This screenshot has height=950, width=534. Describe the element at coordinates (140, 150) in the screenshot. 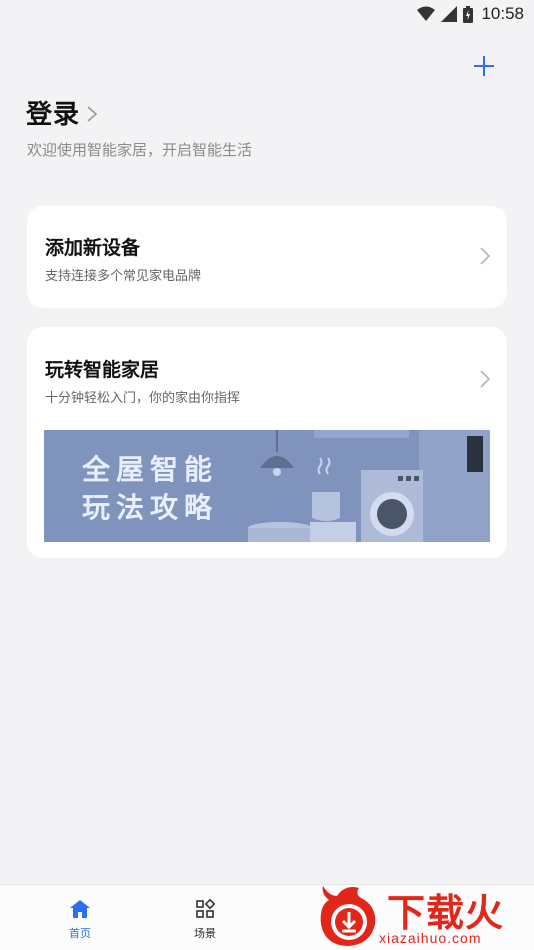

I see `login-subtitle: 欢迎使用智能家居，开启智能生活` at that location.